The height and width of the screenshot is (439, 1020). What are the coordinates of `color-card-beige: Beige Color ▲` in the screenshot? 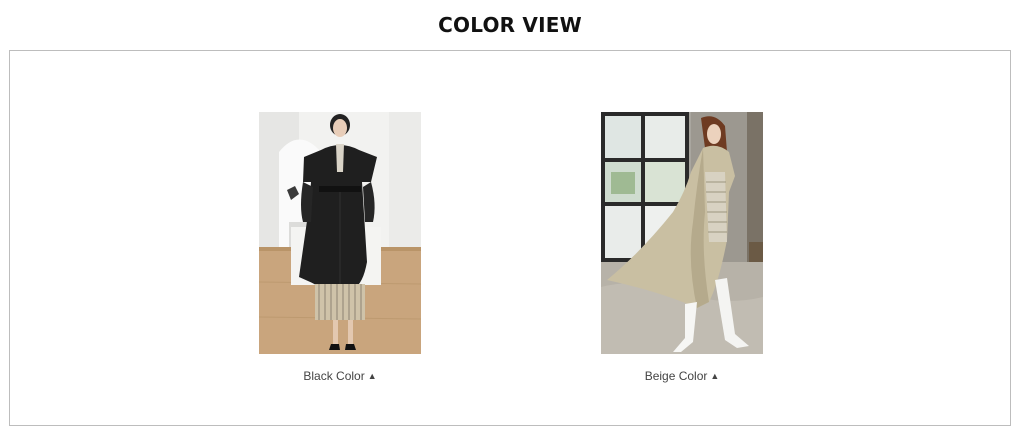 It's located at (682, 247).